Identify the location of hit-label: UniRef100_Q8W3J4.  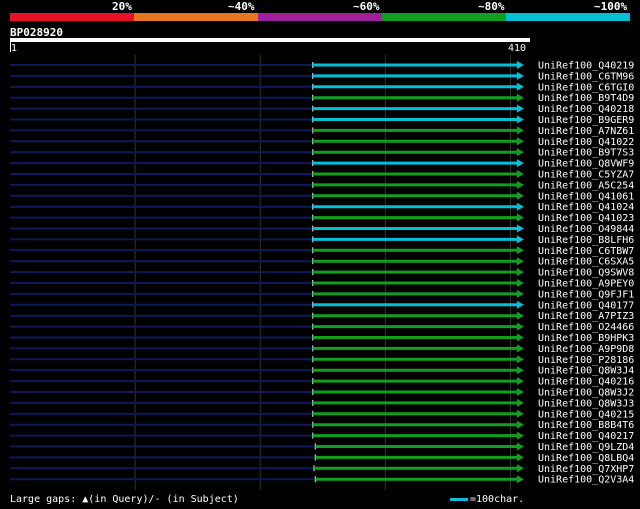
(586, 371).